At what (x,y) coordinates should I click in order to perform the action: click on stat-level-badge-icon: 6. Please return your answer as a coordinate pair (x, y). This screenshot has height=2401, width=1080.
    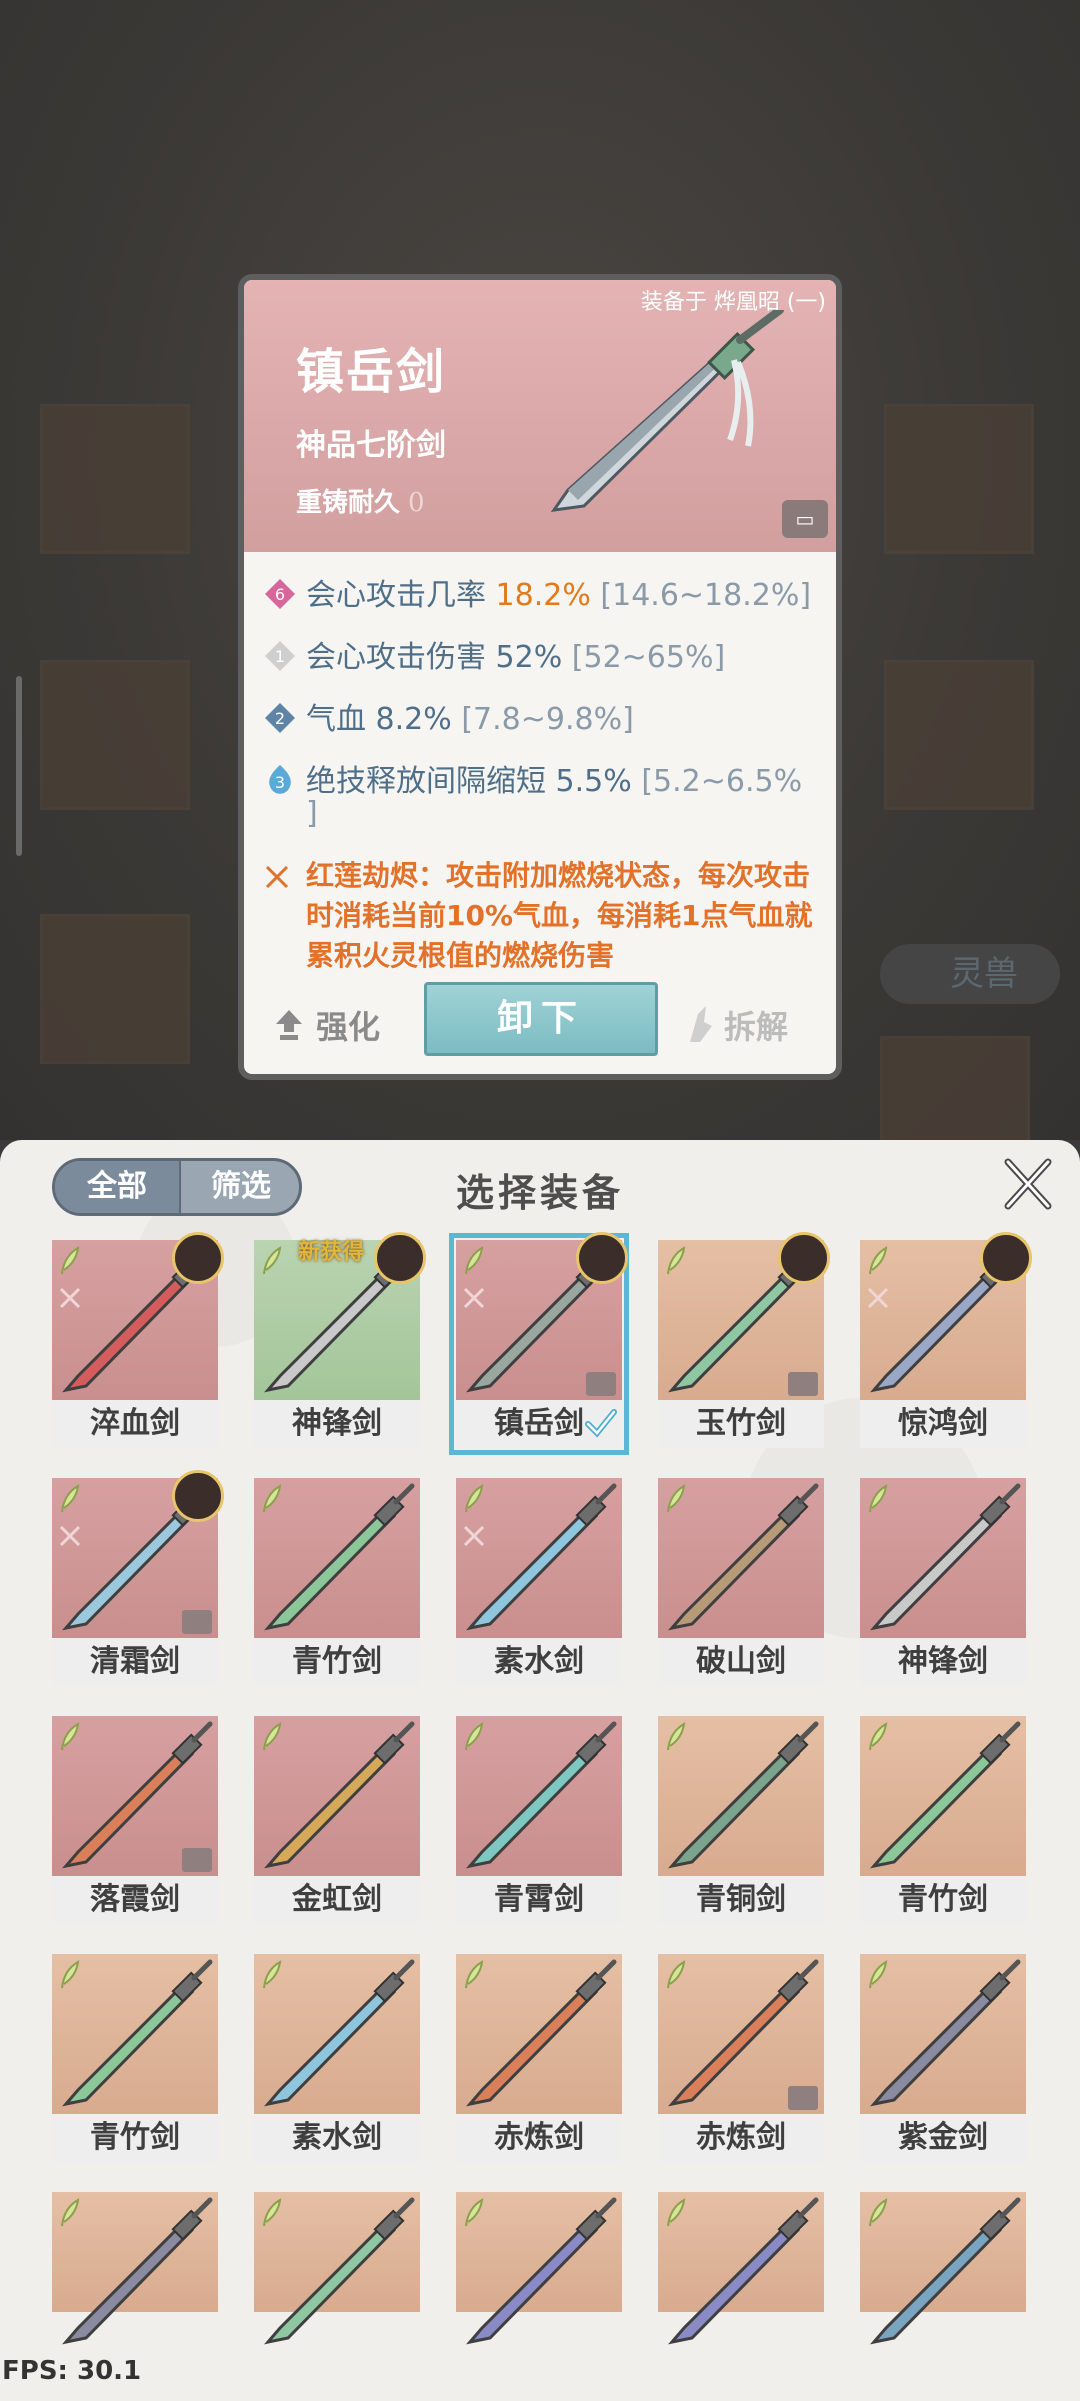
    Looking at the image, I should click on (280, 594).